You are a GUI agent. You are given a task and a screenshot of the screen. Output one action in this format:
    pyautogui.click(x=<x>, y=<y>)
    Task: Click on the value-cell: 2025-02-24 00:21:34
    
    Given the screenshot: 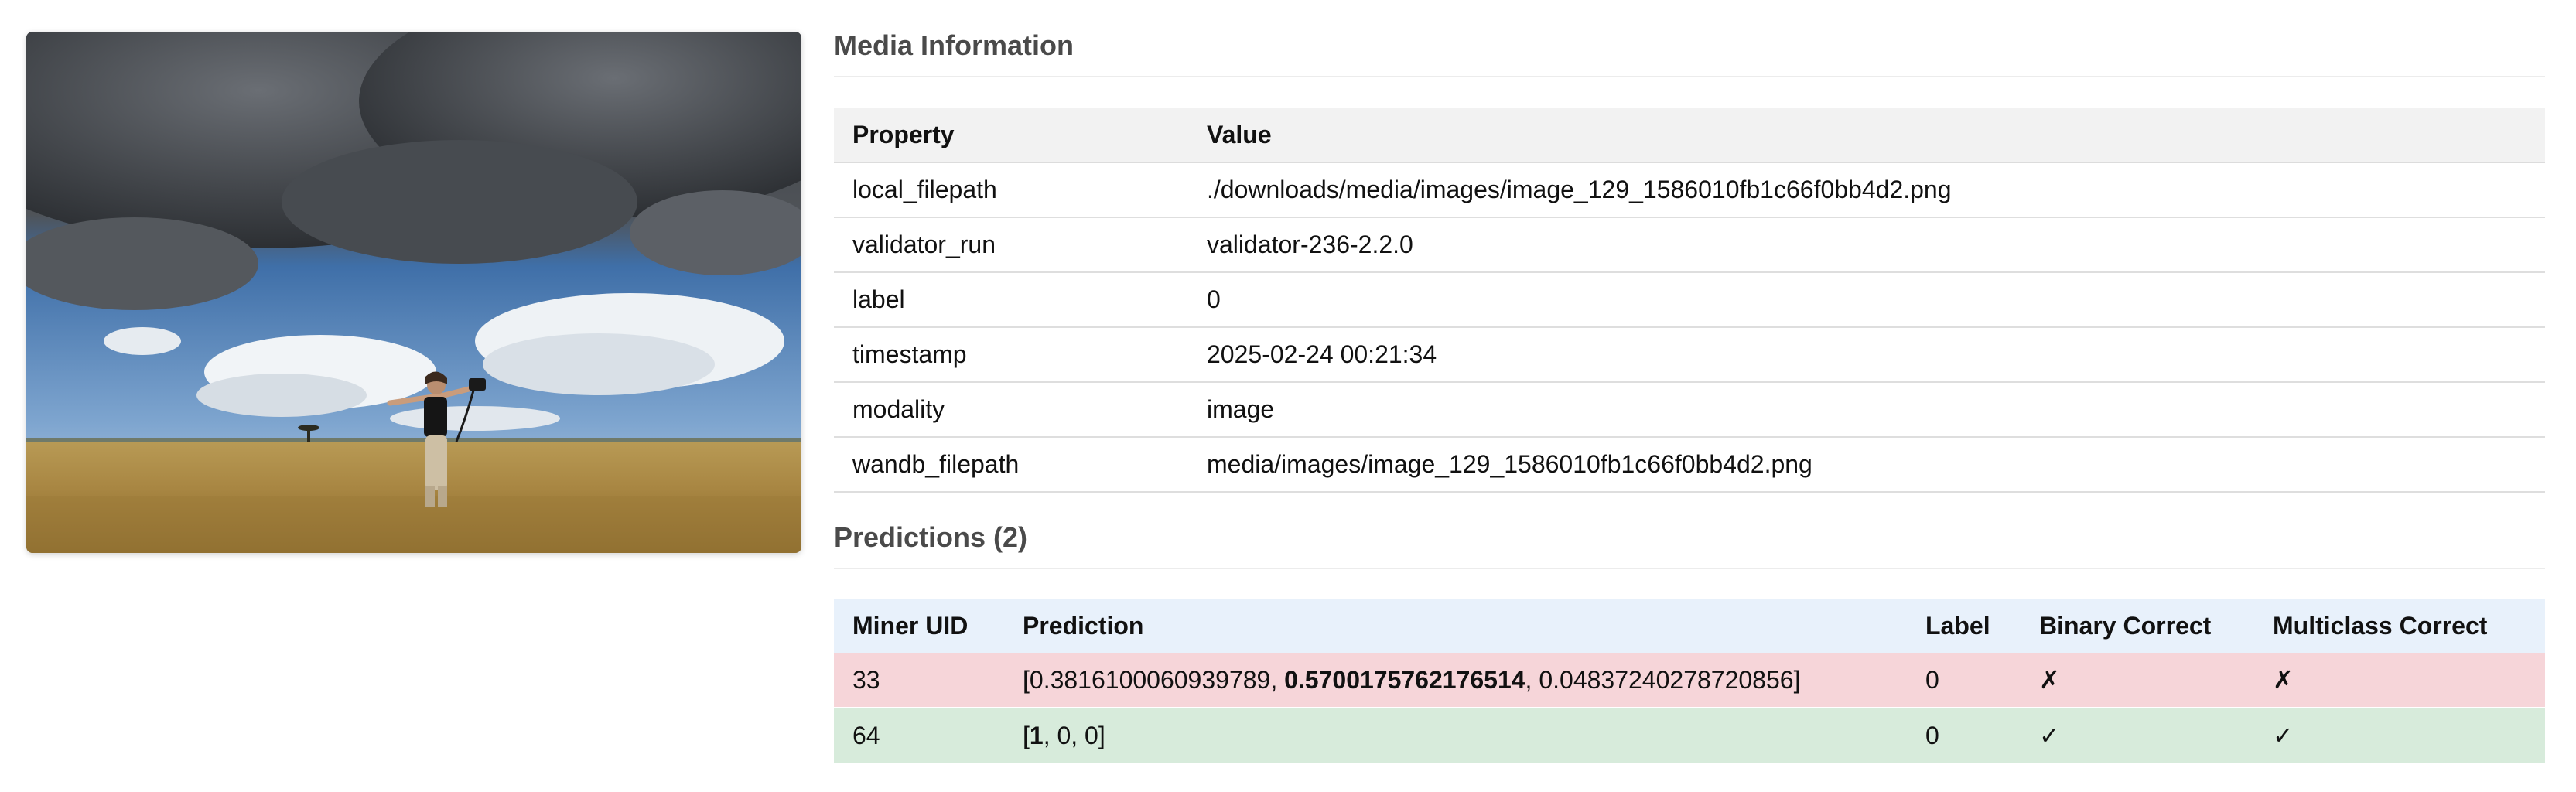 What is the action you would take?
    pyautogui.click(x=1866, y=355)
    